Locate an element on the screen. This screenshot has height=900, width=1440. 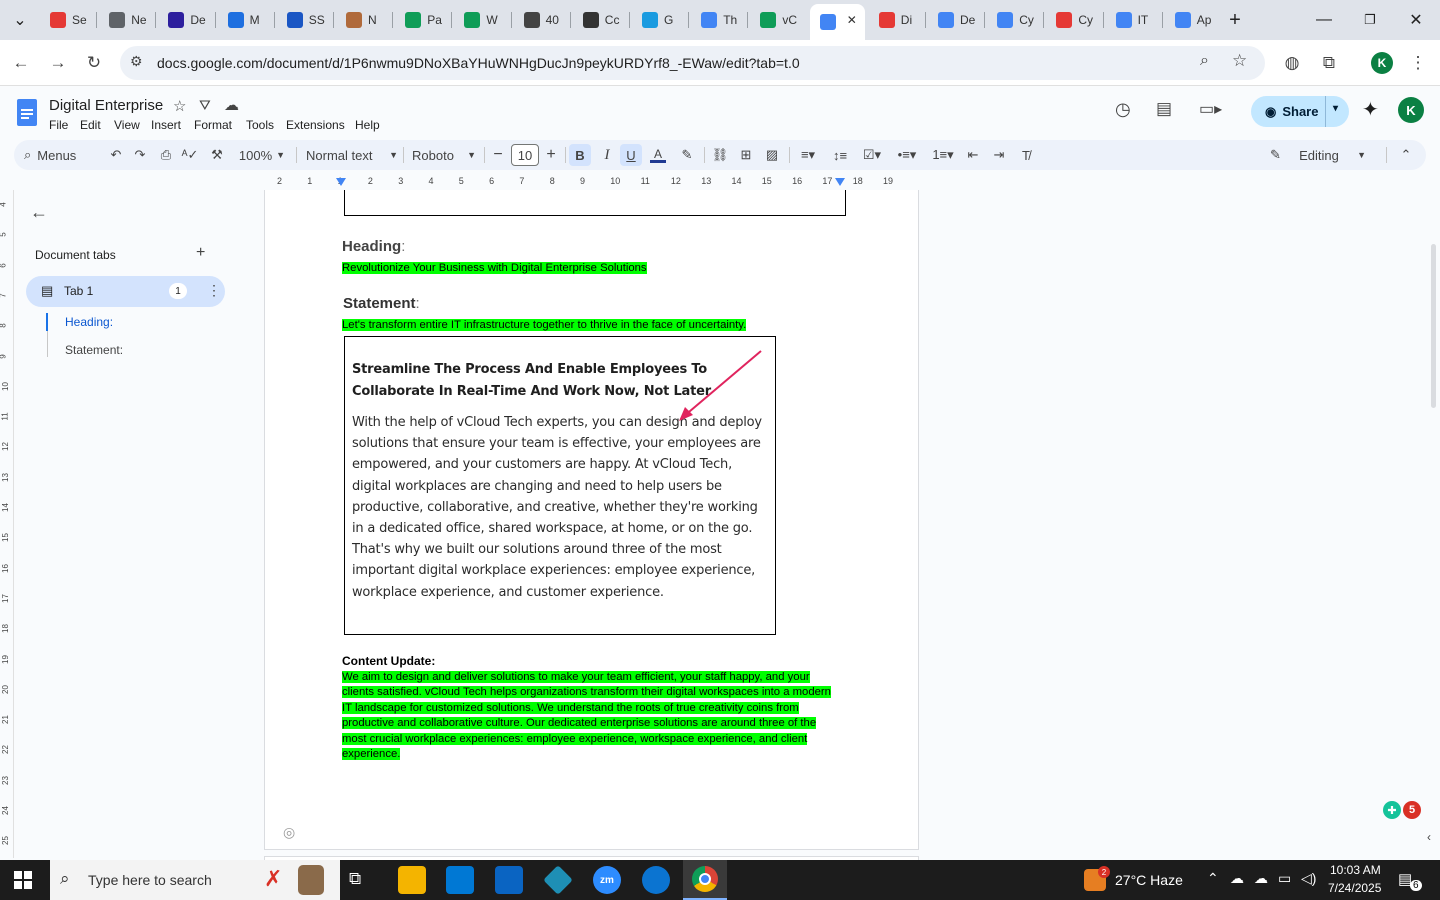
tab-search-icon: ⌄ is located at coordinates (20, 20).